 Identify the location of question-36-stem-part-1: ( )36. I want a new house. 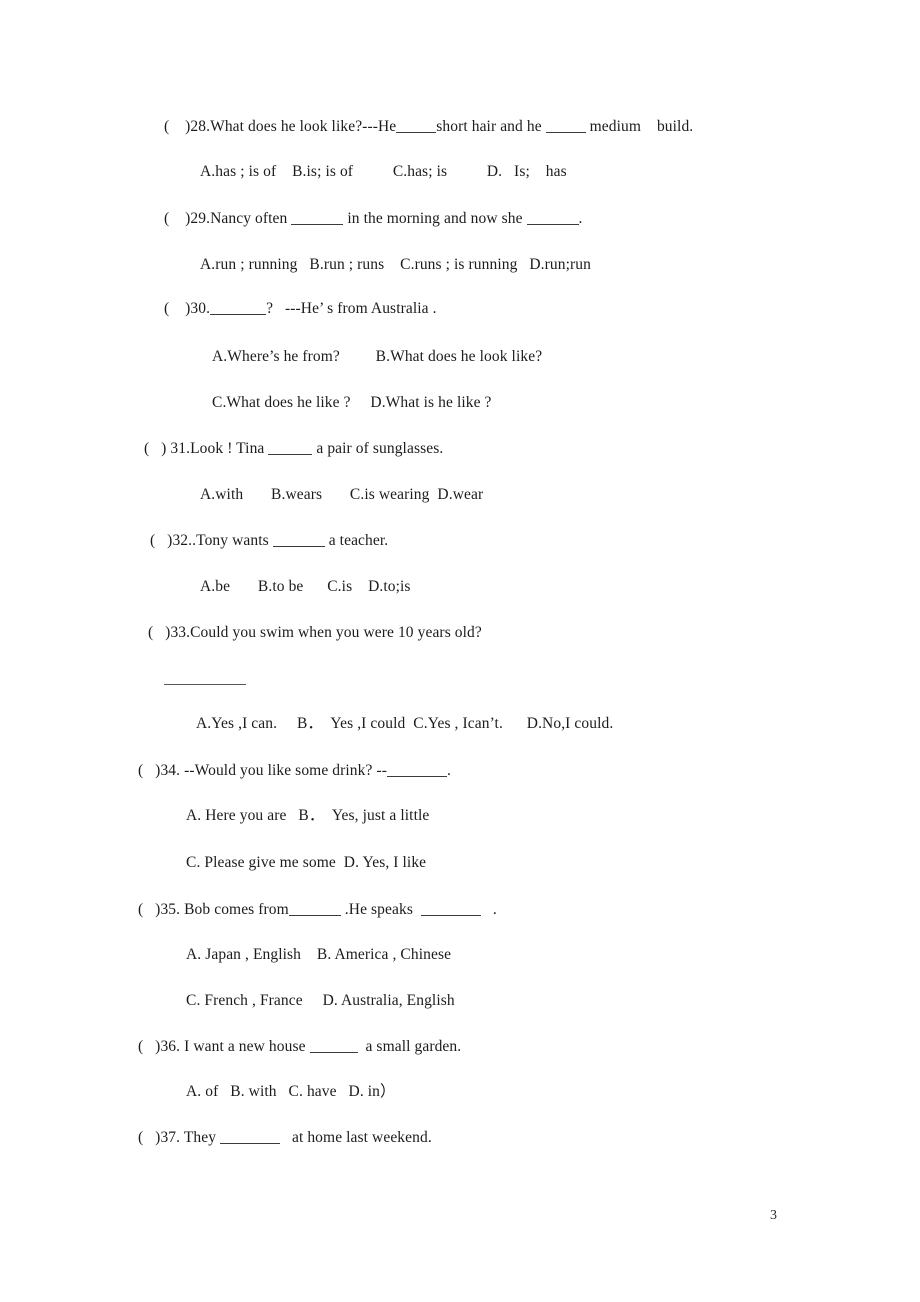
(224, 1046).